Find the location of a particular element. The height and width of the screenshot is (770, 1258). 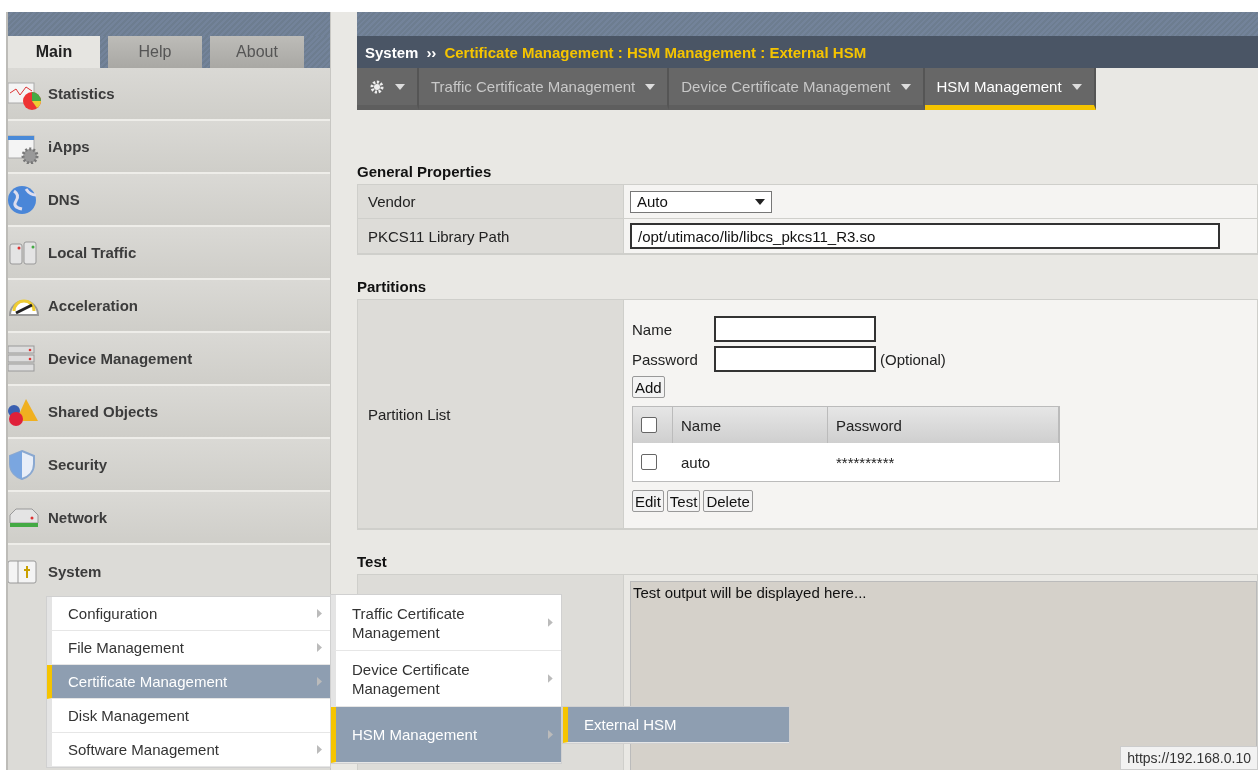

tab: Main is located at coordinates (54, 52).